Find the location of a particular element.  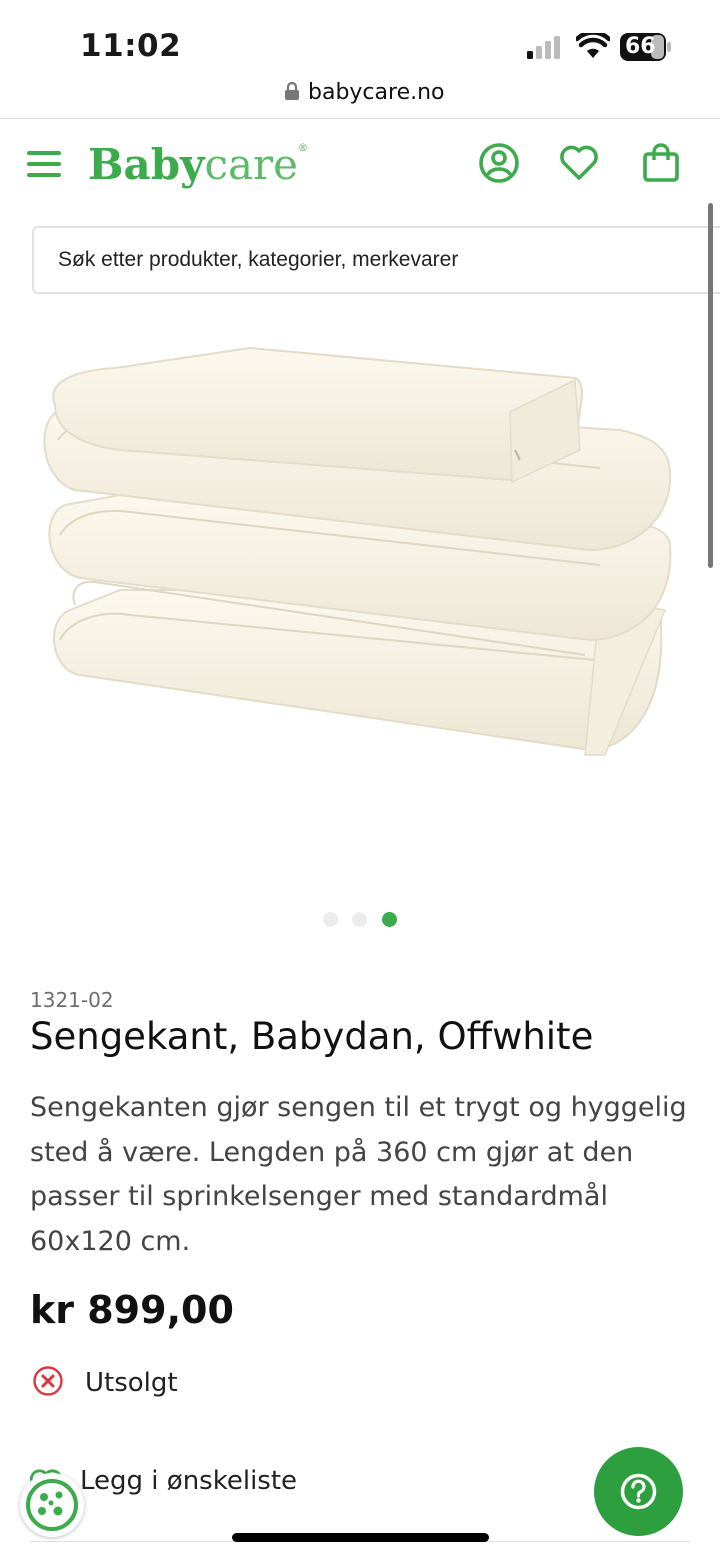

help-button is located at coordinates (638, 1491).